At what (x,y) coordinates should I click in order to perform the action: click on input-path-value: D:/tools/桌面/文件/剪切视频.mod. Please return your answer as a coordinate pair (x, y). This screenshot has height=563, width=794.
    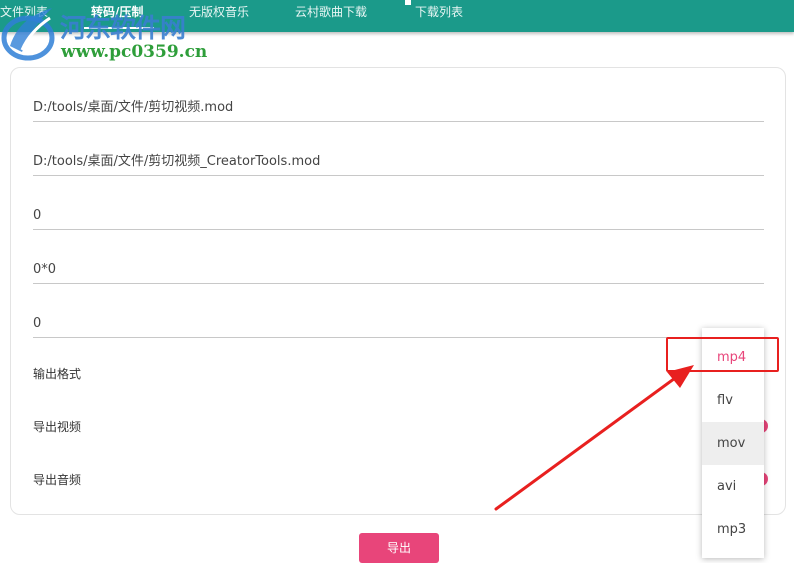
    Looking at the image, I should click on (133, 107).